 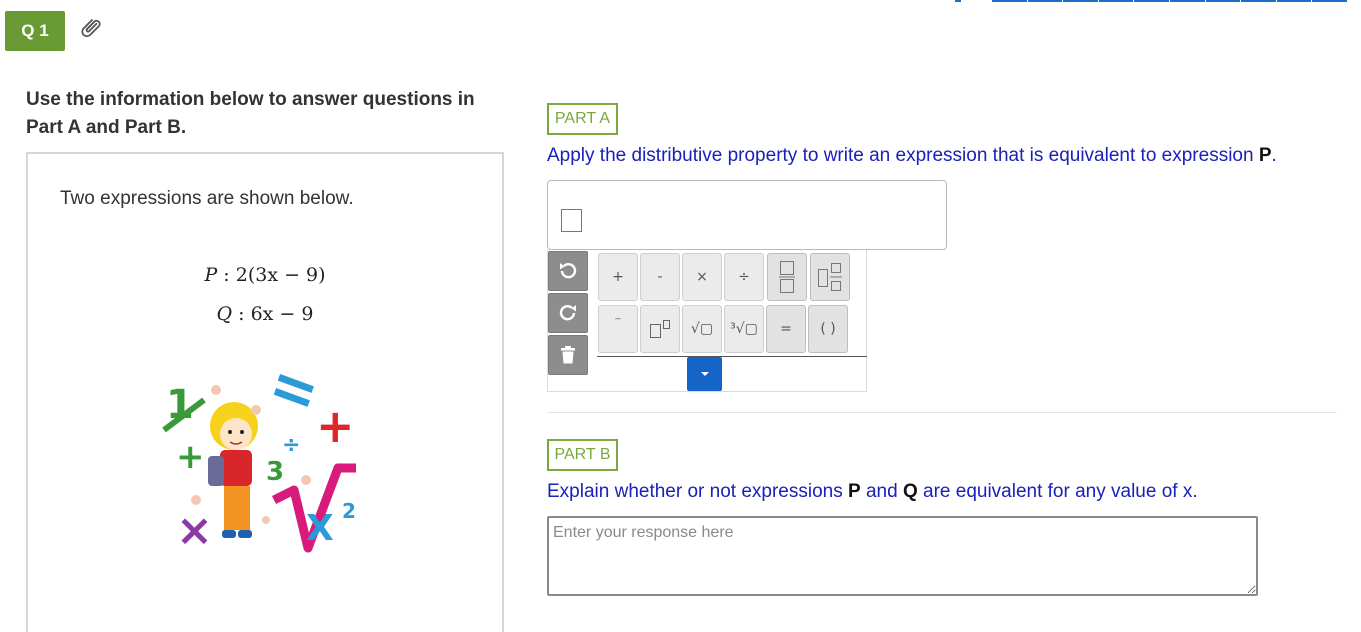 What do you see at coordinates (265, 314) in the screenshot?
I see `expression-q: Q : 6x − 9` at bounding box center [265, 314].